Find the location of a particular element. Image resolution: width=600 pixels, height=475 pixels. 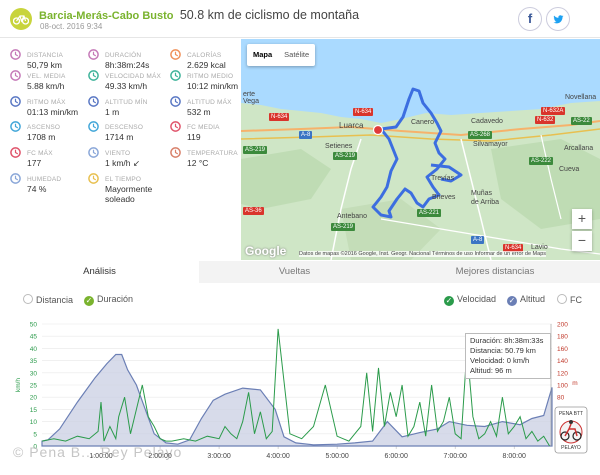

y-left-axis-label: km/h is located at coordinates (18, 385).